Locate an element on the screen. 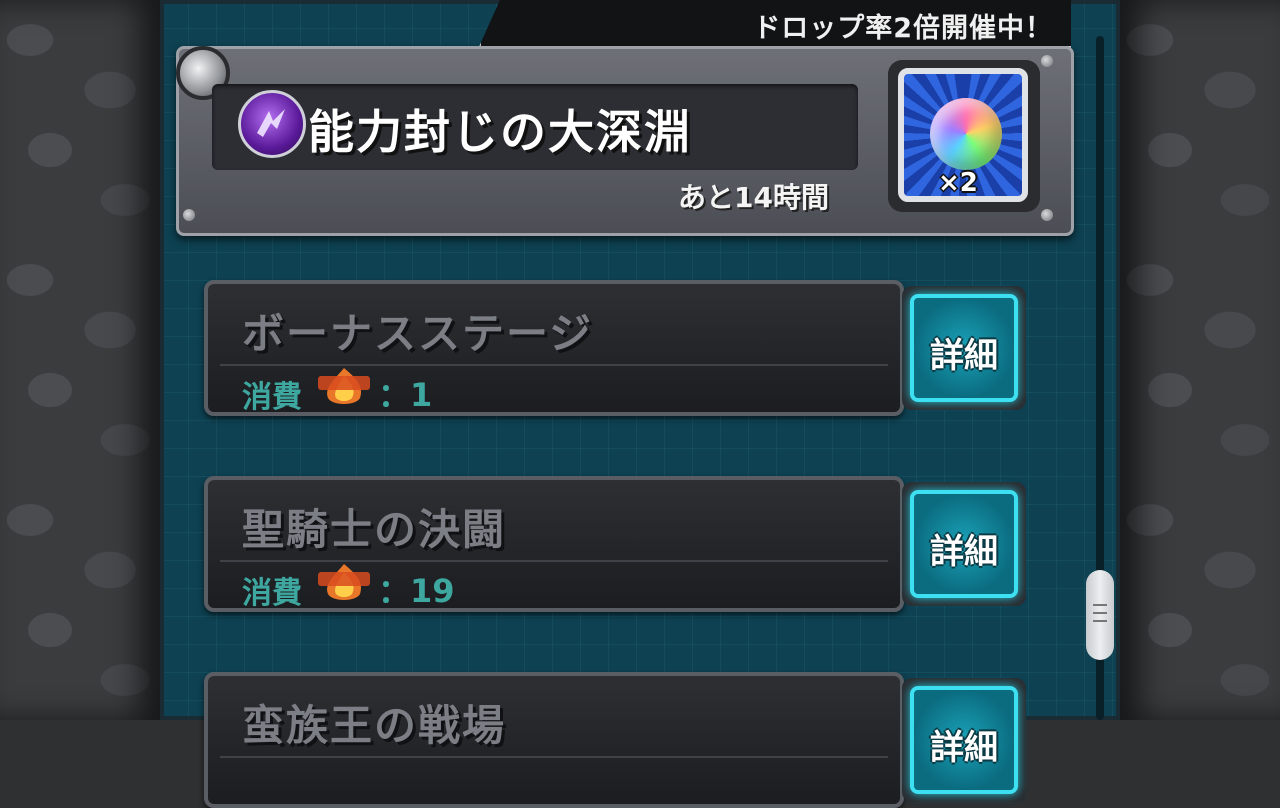 The width and height of the screenshot is (1280, 808). quest-row: 蛮族王の戦場 詳細 is located at coordinates (617, 740).